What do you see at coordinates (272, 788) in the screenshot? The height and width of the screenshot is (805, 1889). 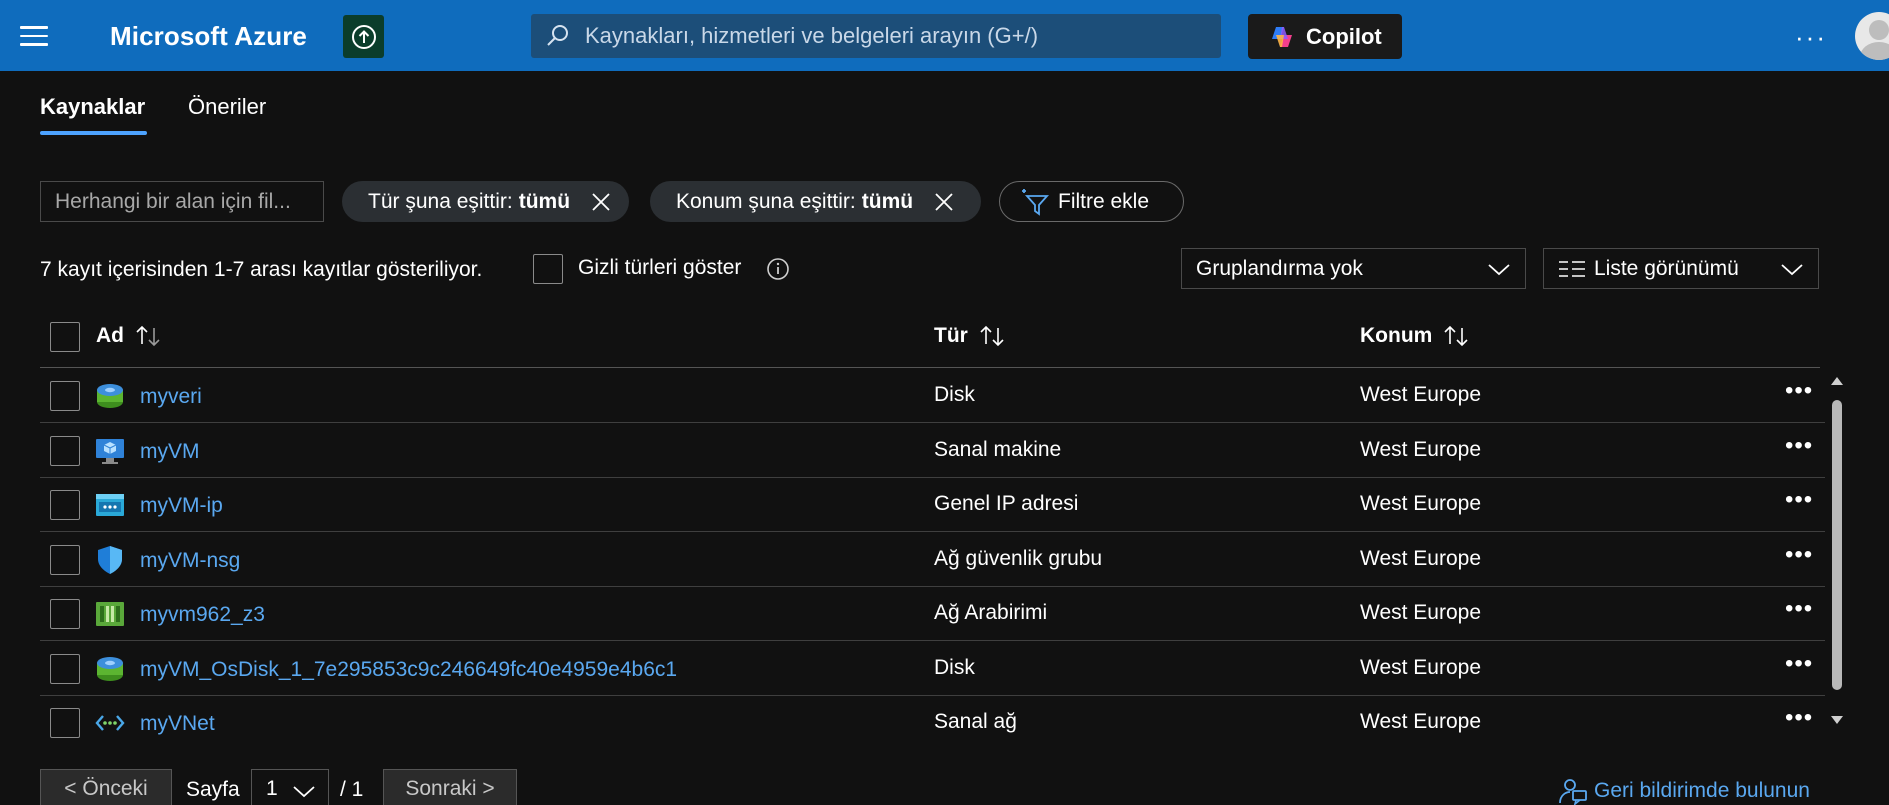 I see `current-page: 1` at bounding box center [272, 788].